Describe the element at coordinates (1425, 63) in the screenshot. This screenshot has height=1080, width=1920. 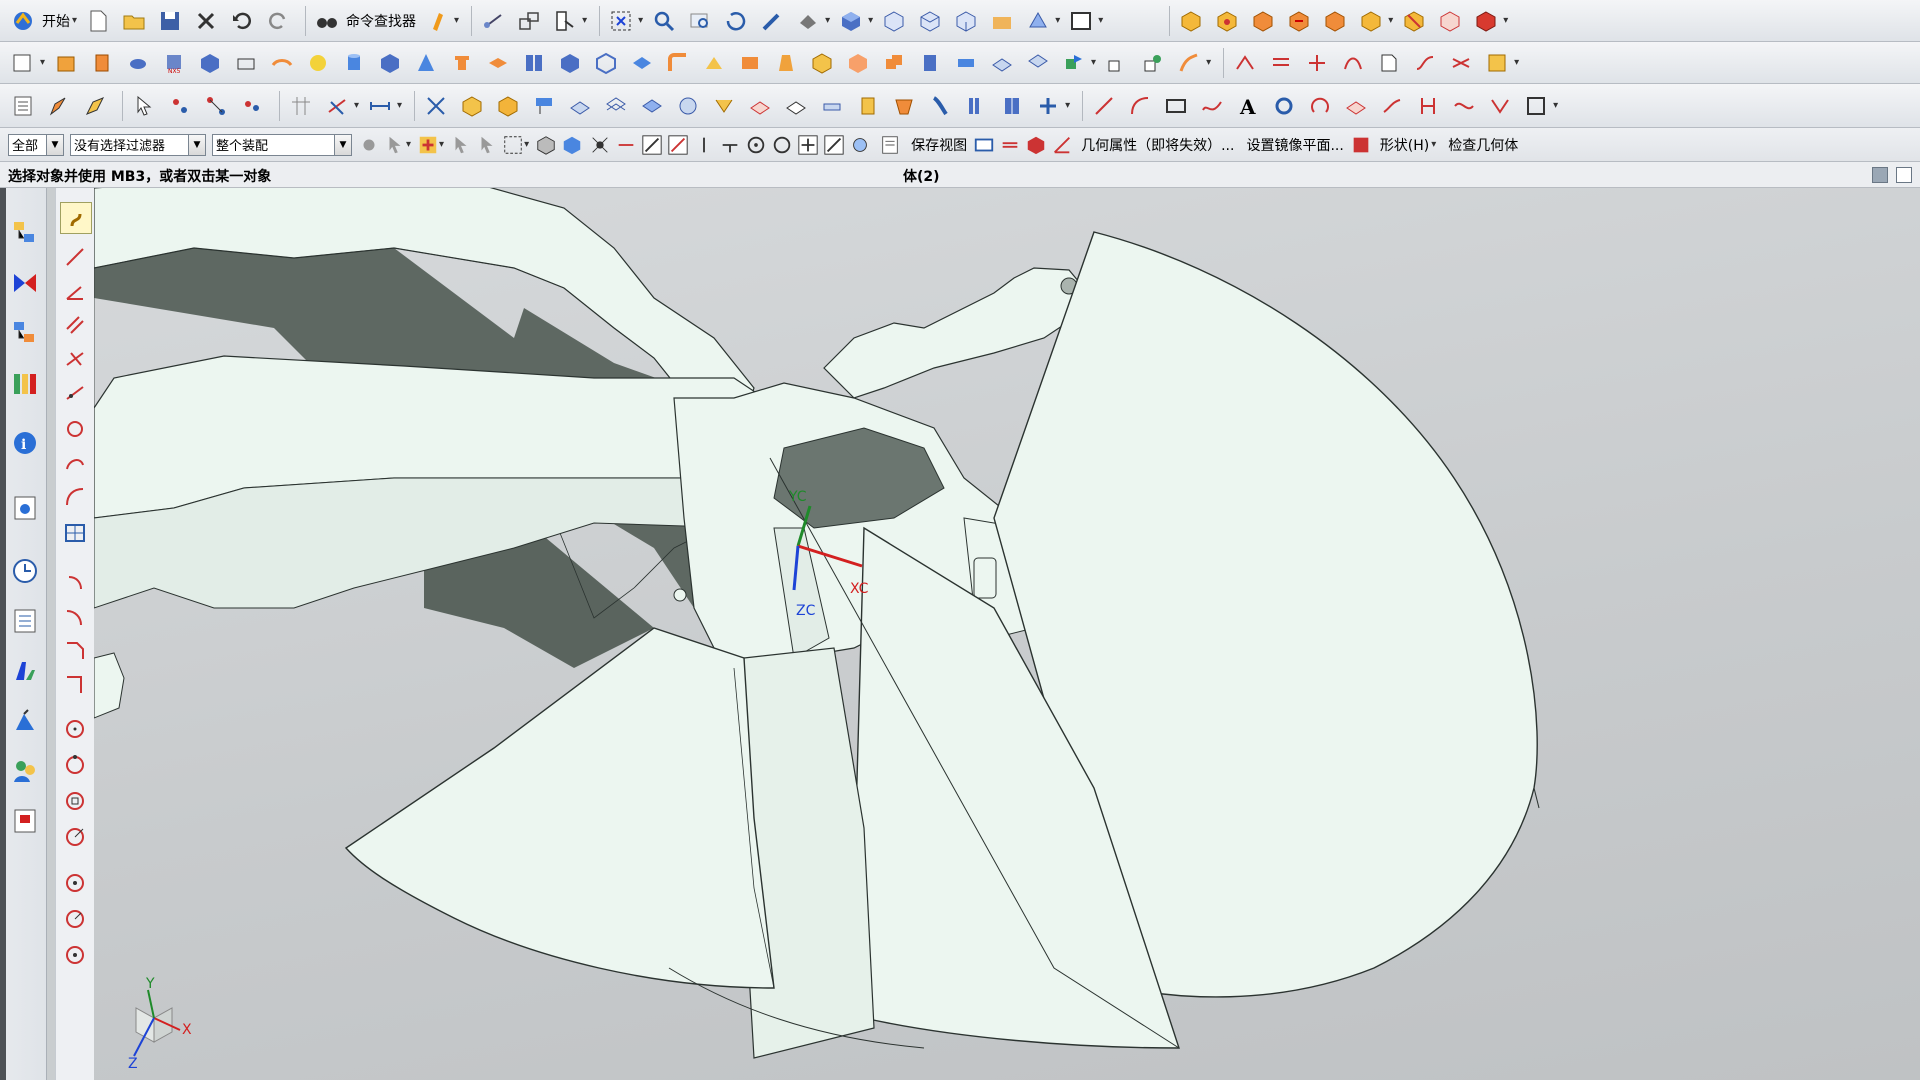
I see `join-curve-icon` at that location.